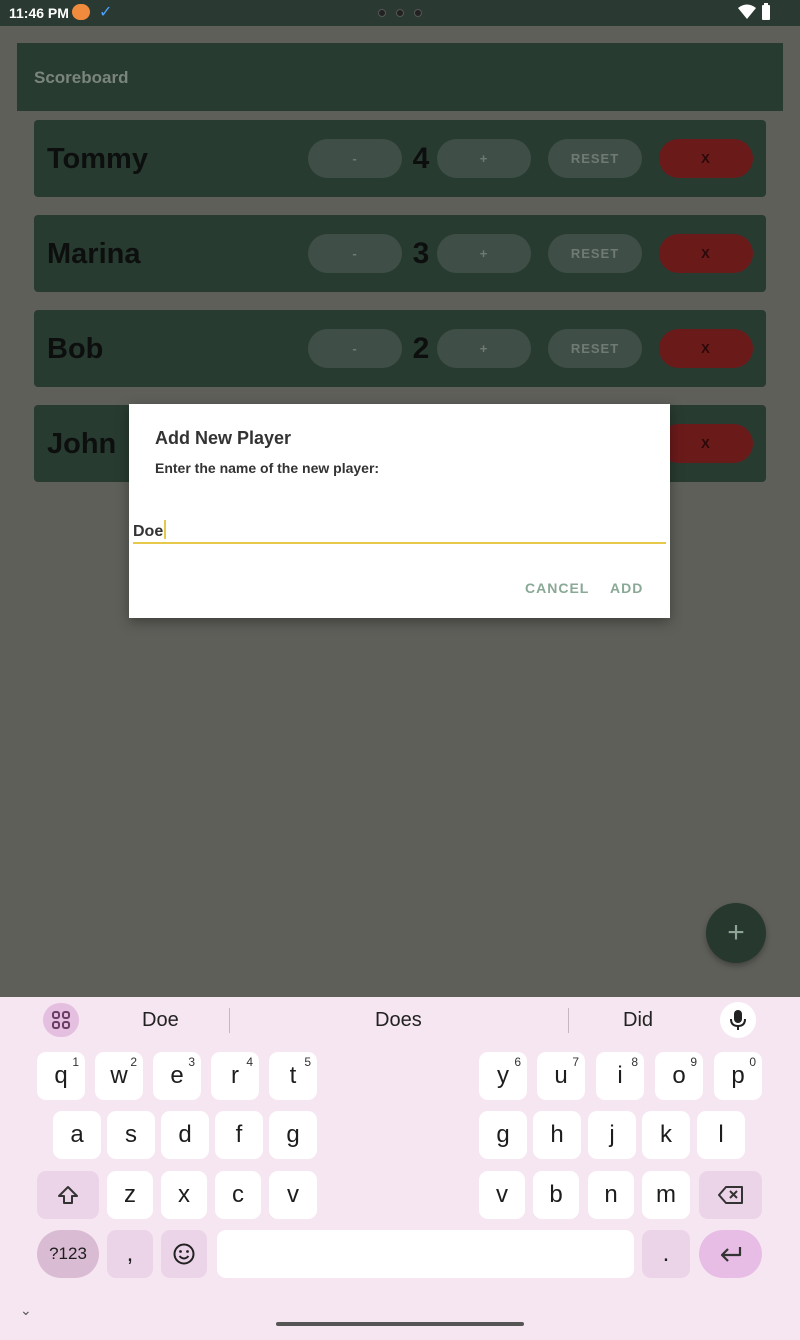  Describe the element at coordinates (561, 1076) in the screenshot. I see `key-u: u7` at that location.